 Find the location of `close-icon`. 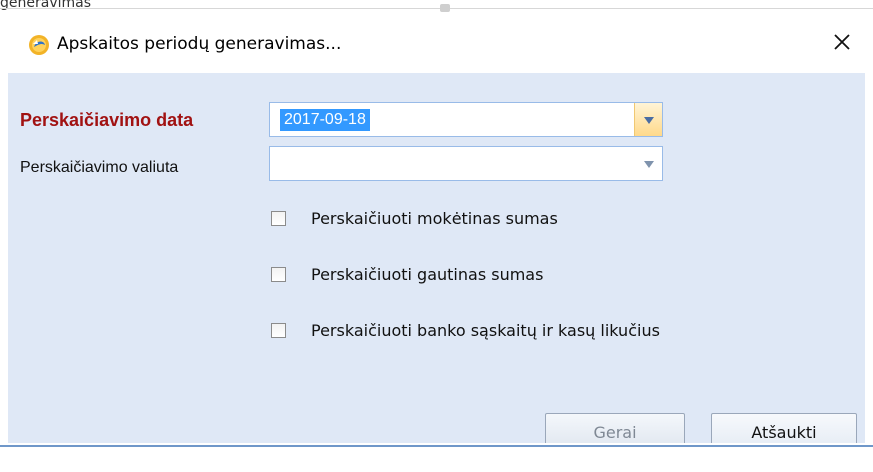

close-icon is located at coordinates (842, 44).